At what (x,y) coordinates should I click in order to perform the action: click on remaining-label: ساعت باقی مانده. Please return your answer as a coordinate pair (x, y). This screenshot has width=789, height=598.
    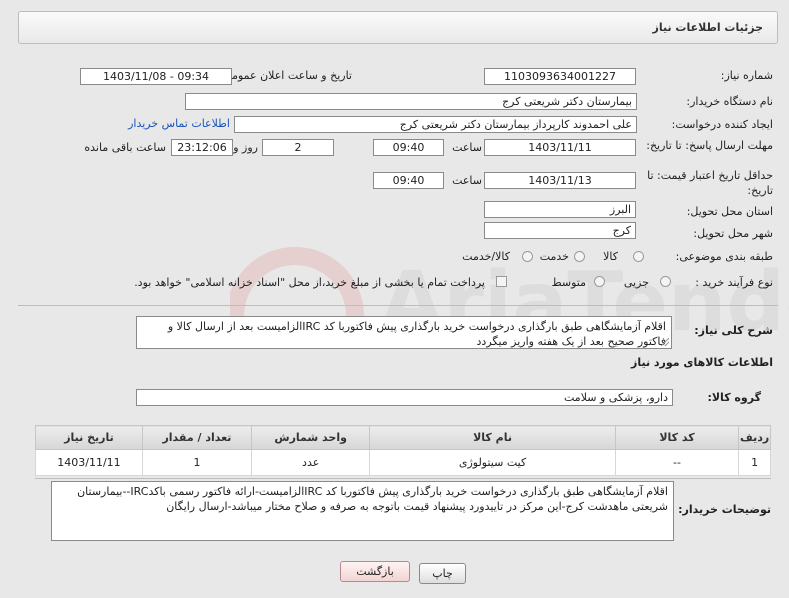
    Looking at the image, I should click on (125, 147).